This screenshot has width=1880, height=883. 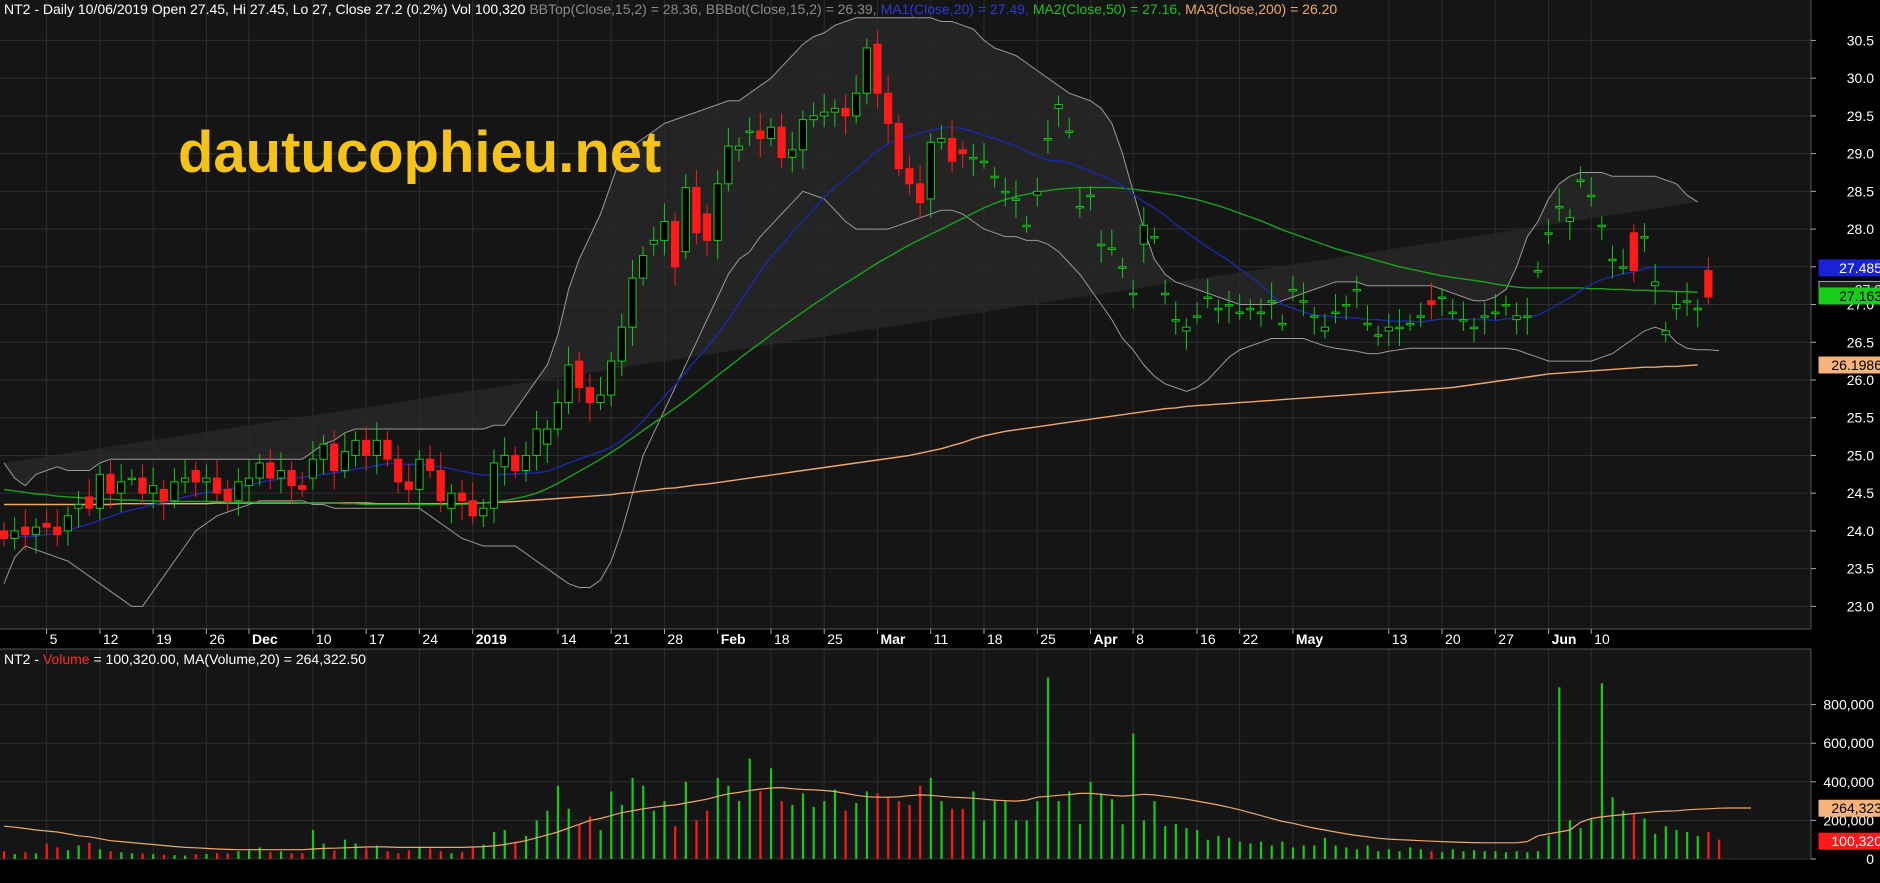 What do you see at coordinates (835, 639) in the screenshot?
I see `time-tick-label-14: 25` at bounding box center [835, 639].